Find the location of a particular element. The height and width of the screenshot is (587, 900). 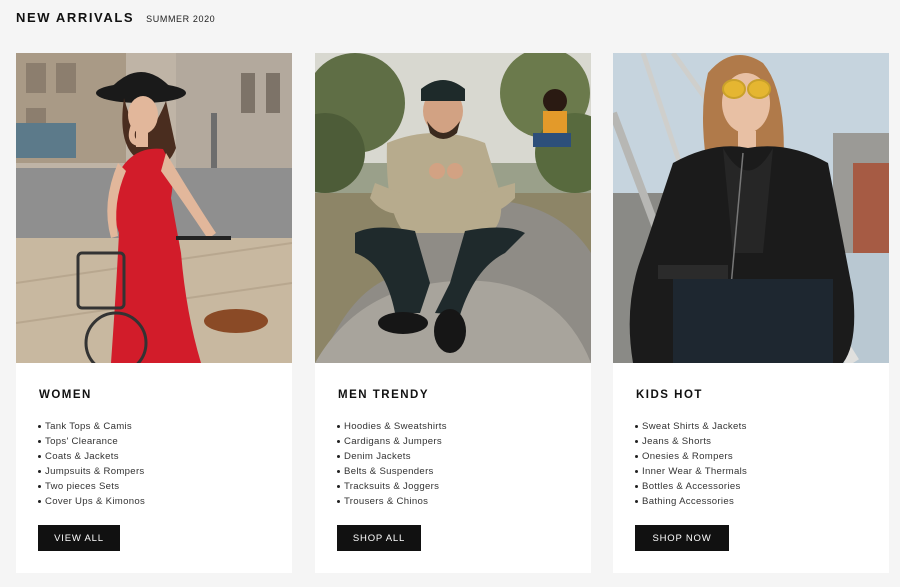

list-item-label: Trousers & Chinos is located at coordinates (386, 501).